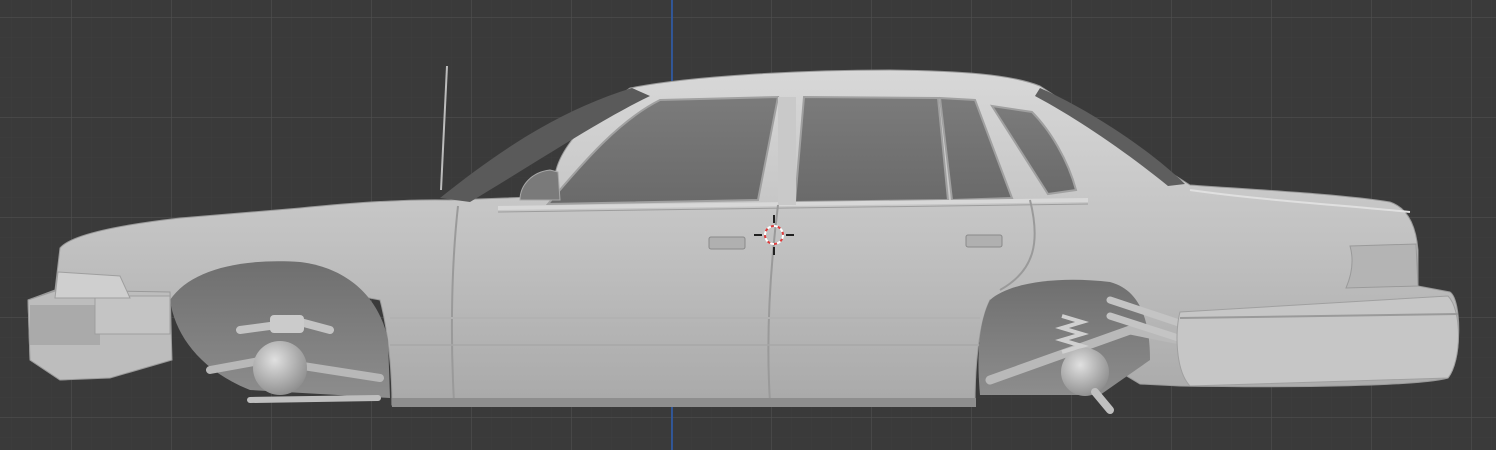 Image resolution: width=1496 pixels, height=450 pixels. I want to click on front-strut-top, so click(287, 324).